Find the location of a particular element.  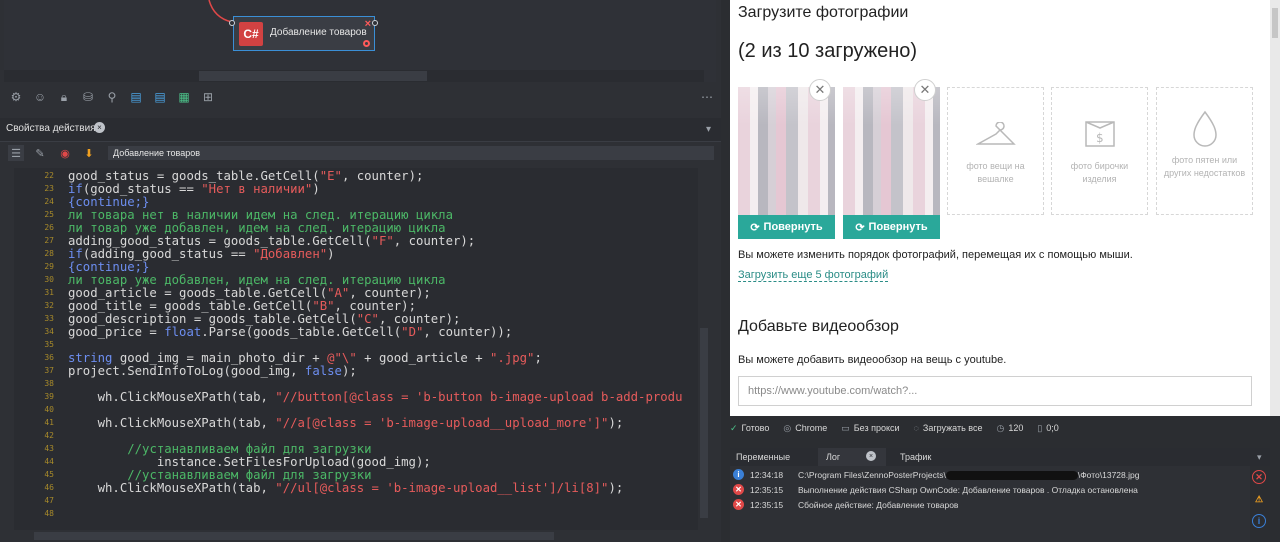

mouse-icon: ▯ is located at coordinates (1040, 427).